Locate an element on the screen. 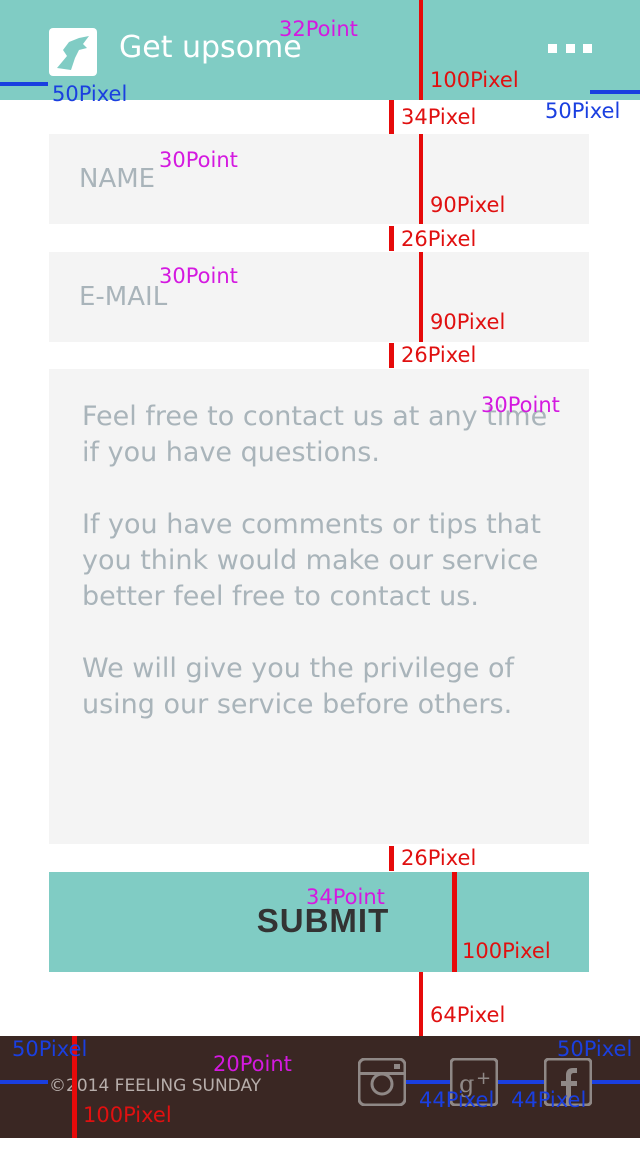  name-field: NAME is located at coordinates (319, 179).